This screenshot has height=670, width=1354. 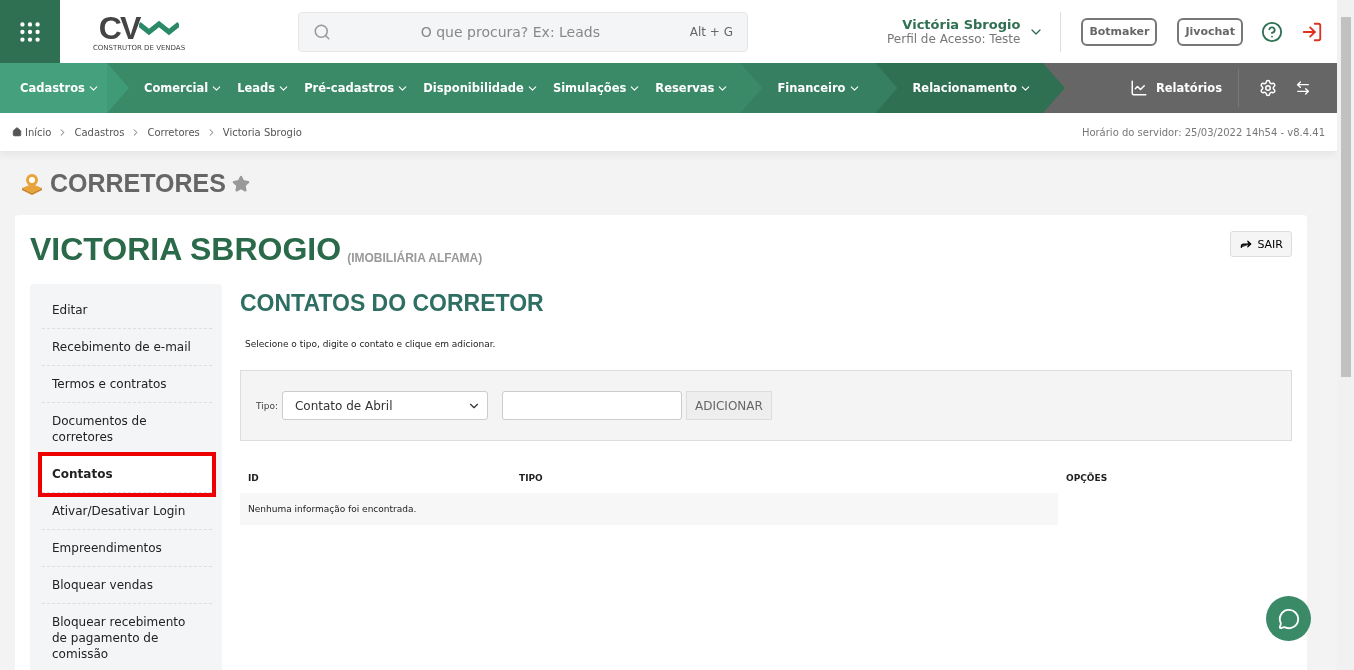 What do you see at coordinates (138, 183) in the screenshot?
I see `page-title: CORRETORES` at bounding box center [138, 183].